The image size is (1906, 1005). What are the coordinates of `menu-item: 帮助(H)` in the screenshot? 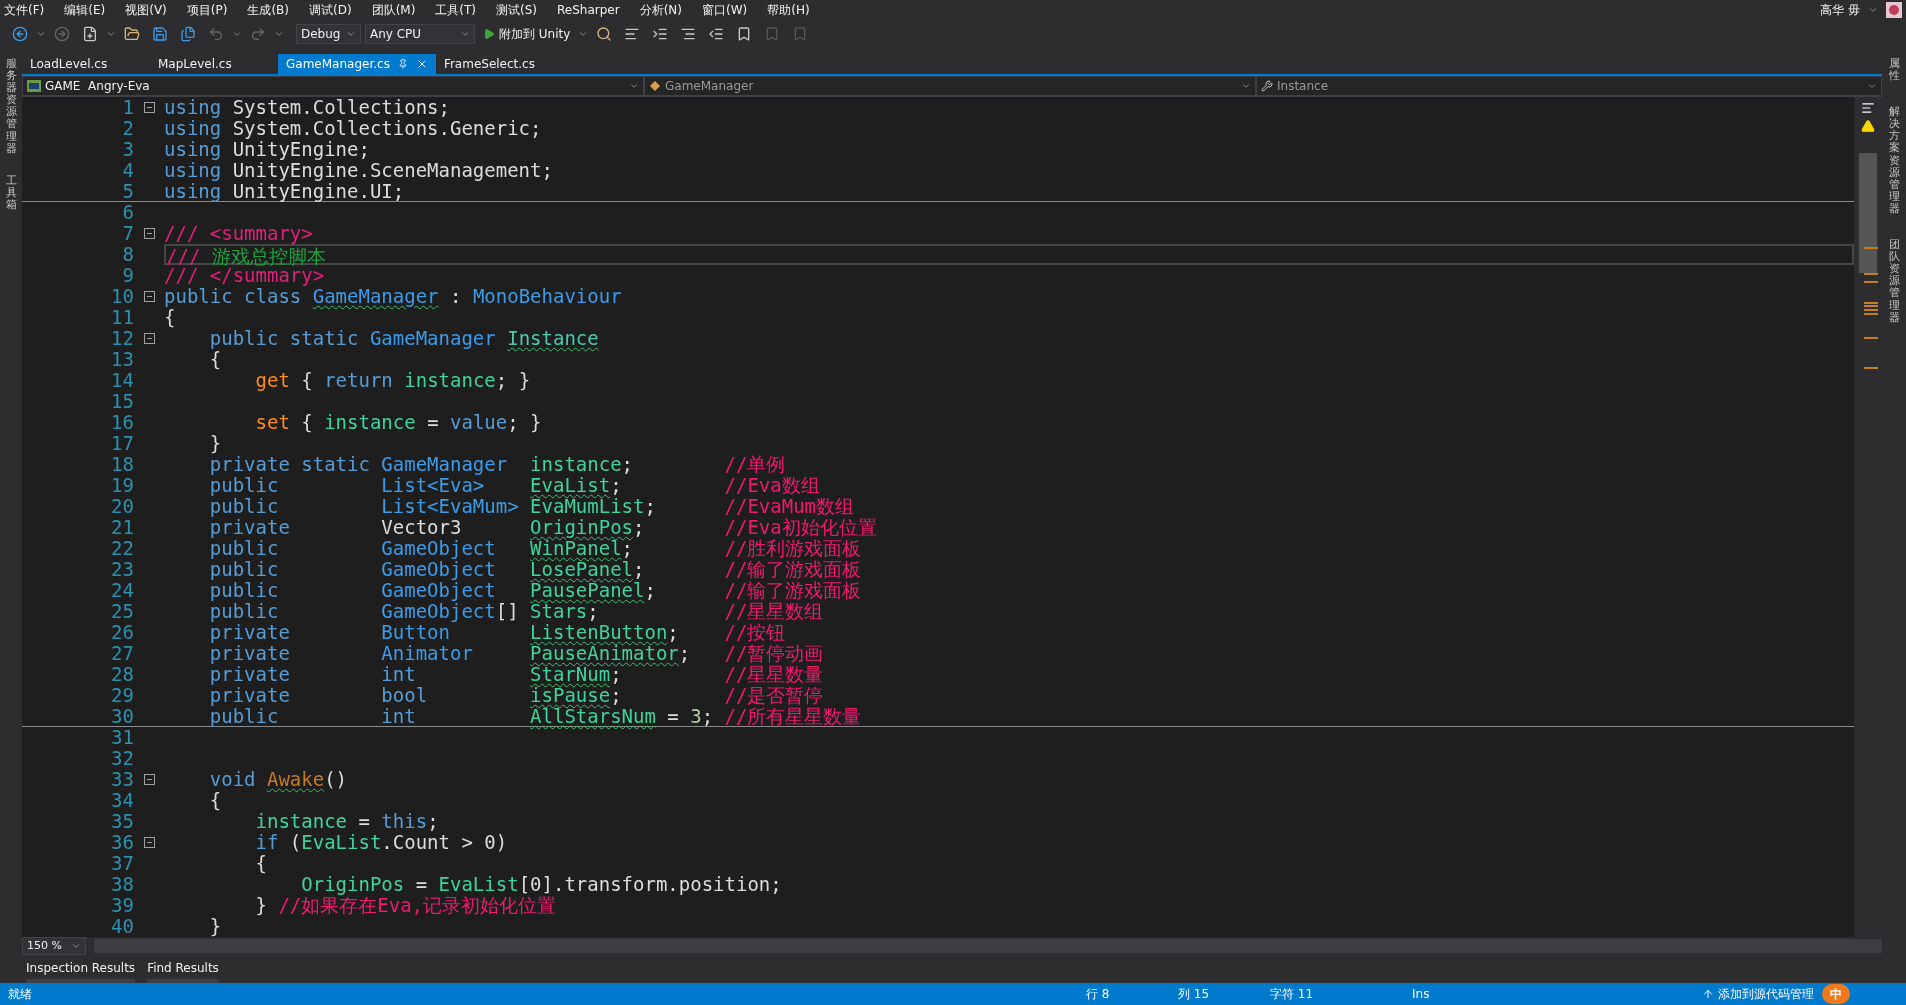 It's located at (788, 10).